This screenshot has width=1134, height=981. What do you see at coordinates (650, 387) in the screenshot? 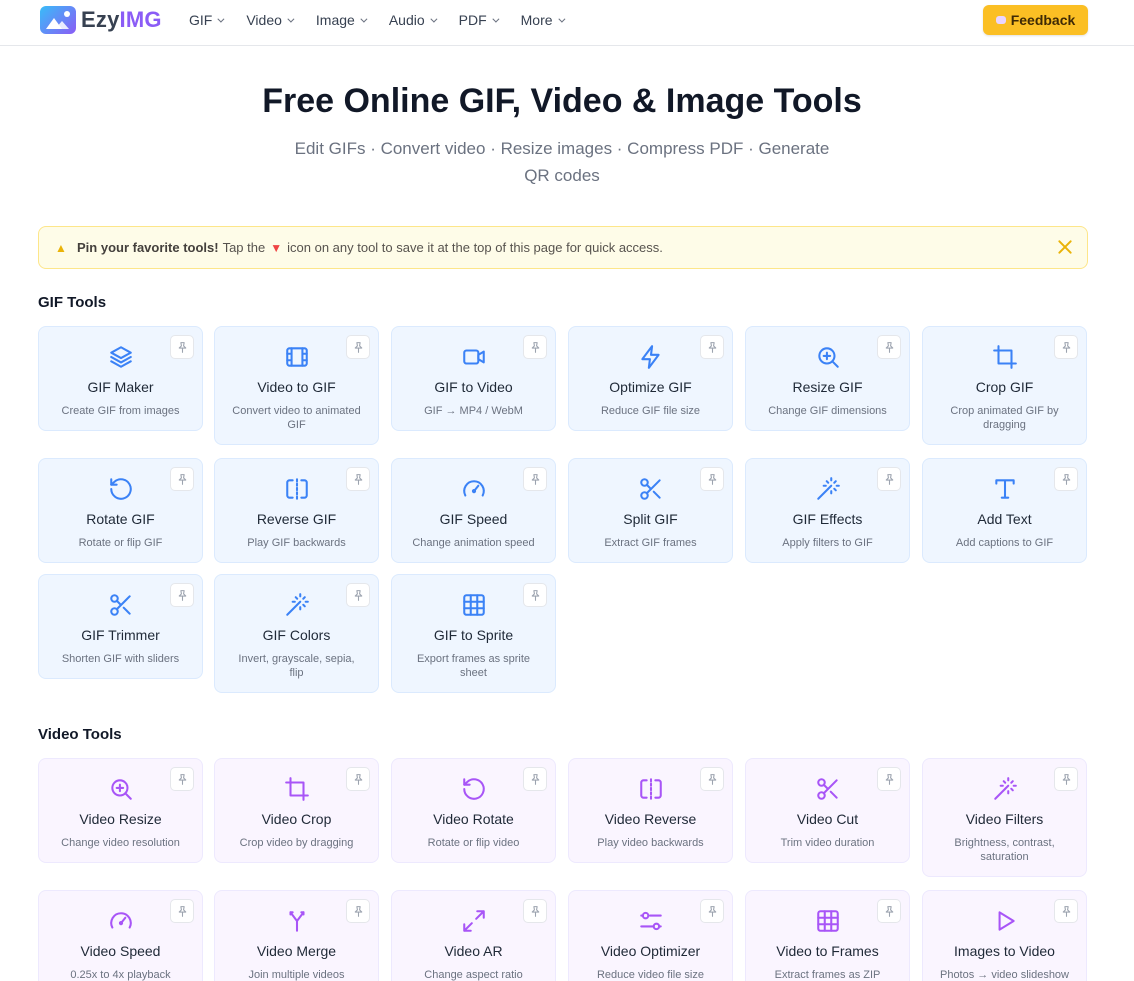
I see `tool-title: Optimize GIF` at bounding box center [650, 387].